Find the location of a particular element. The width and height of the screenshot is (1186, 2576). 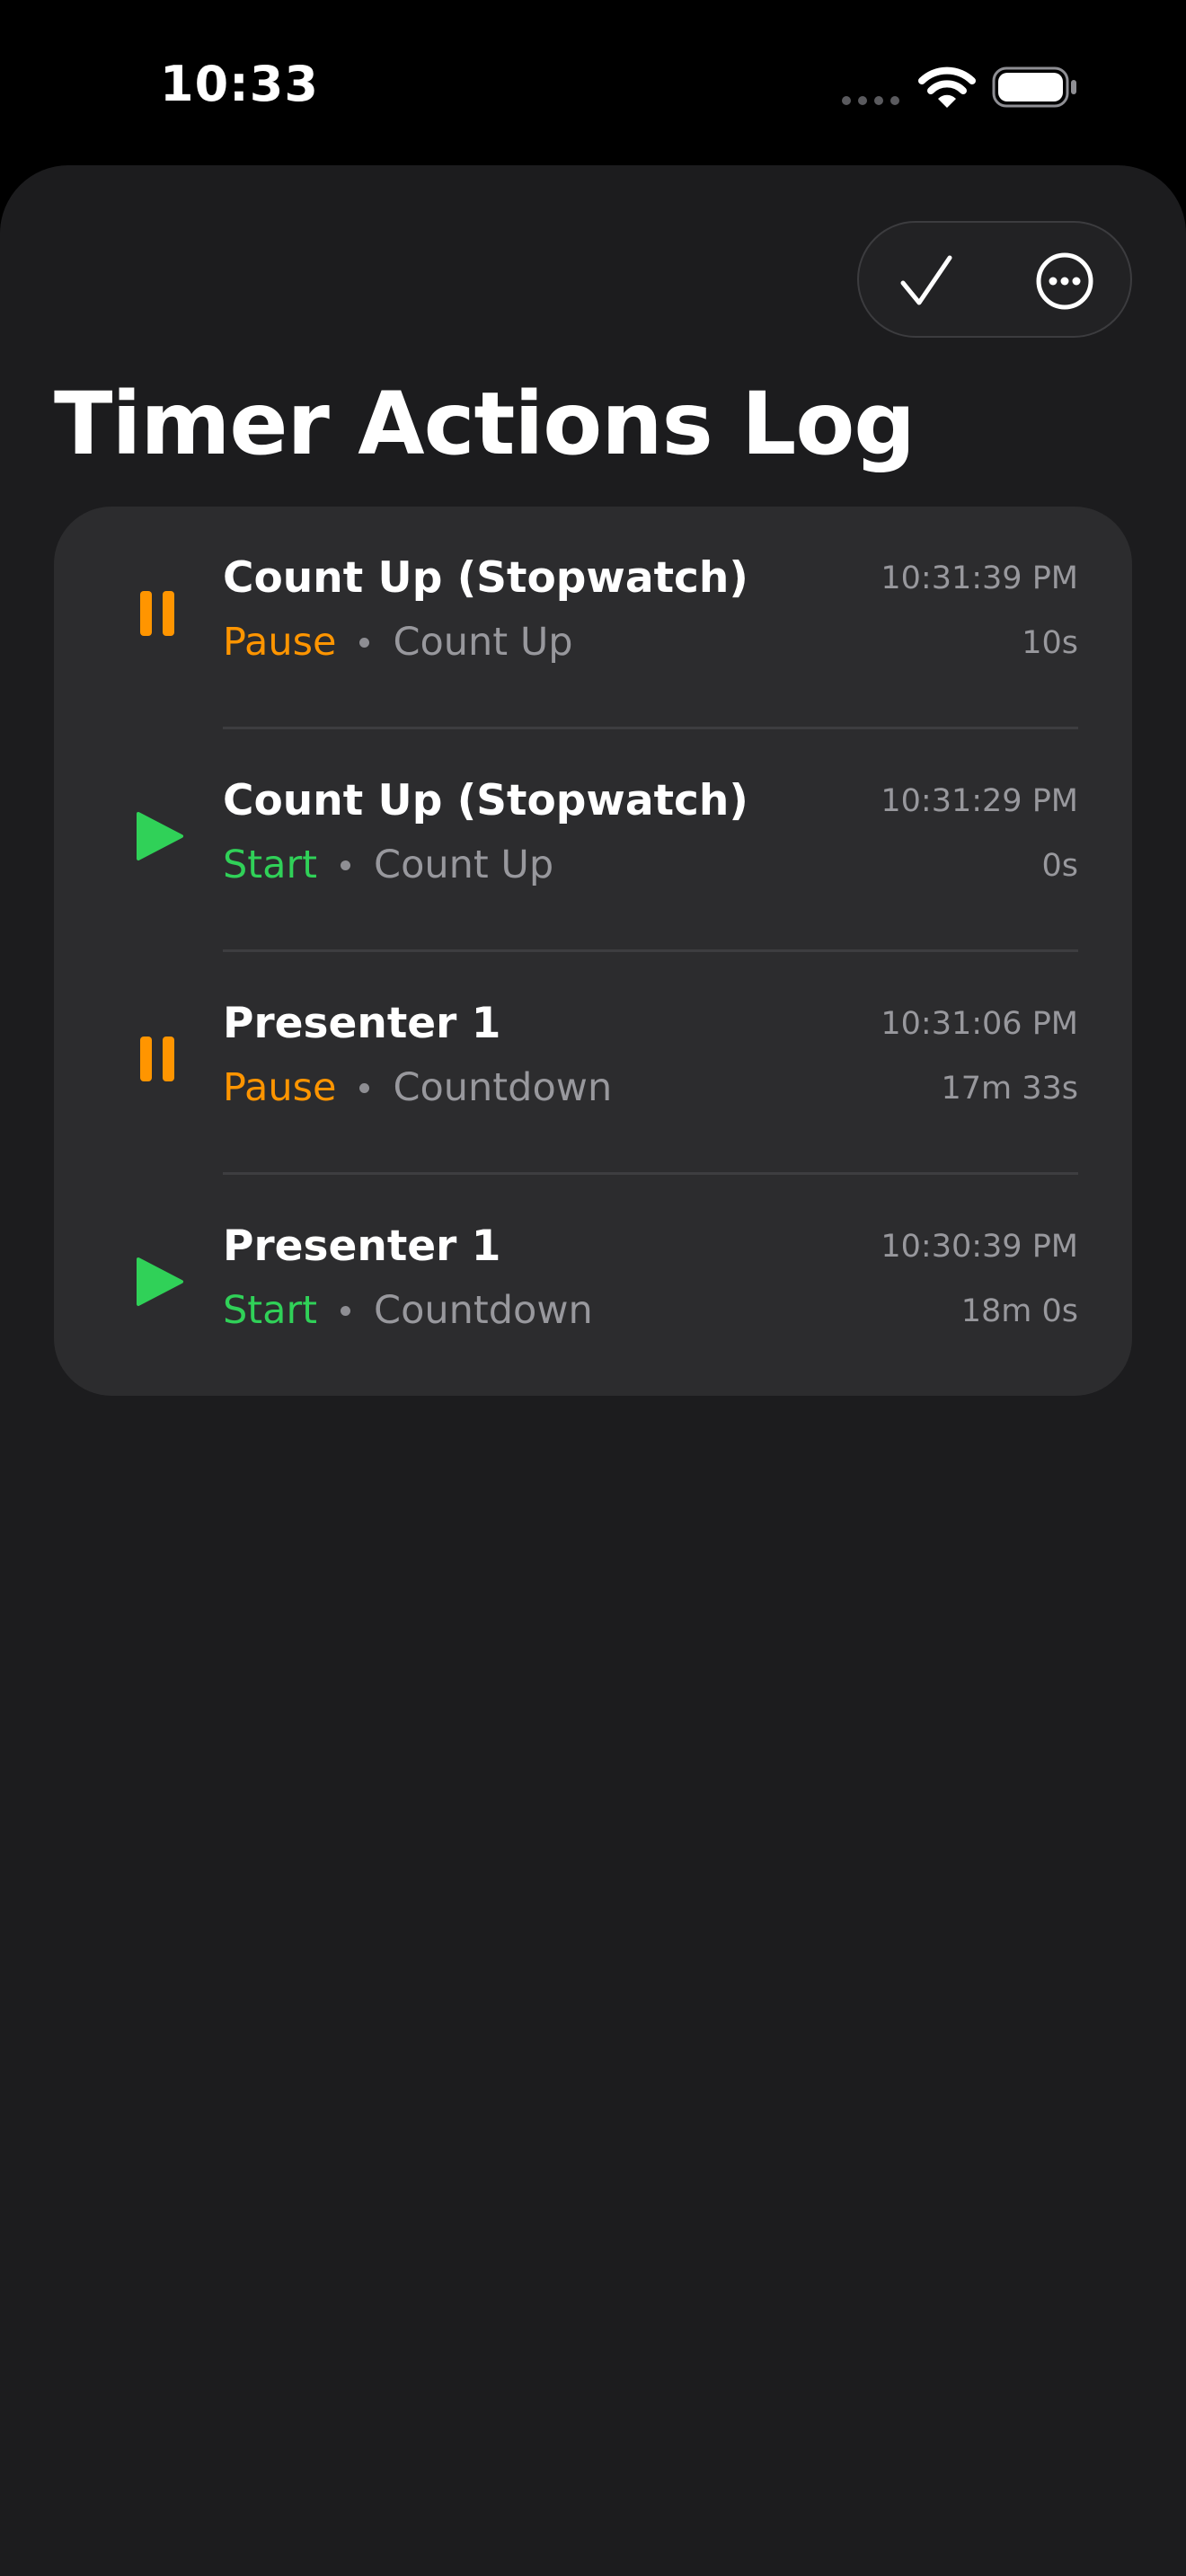

done-button is located at coordinates (926, 281).